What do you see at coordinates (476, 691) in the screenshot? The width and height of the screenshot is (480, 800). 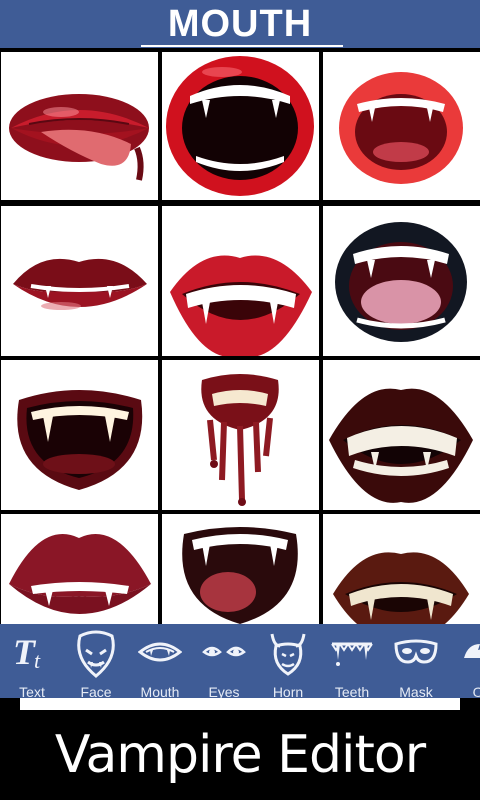 I see `tool-other-label: Ot` at bounding box center [476, 691].